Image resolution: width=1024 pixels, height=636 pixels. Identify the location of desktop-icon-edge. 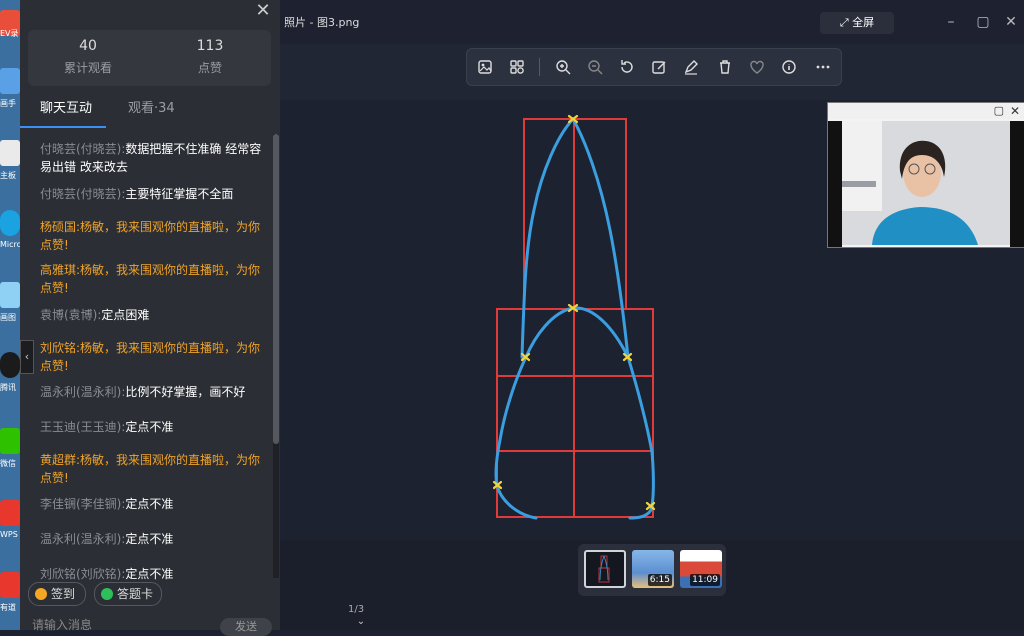
(10, 223).